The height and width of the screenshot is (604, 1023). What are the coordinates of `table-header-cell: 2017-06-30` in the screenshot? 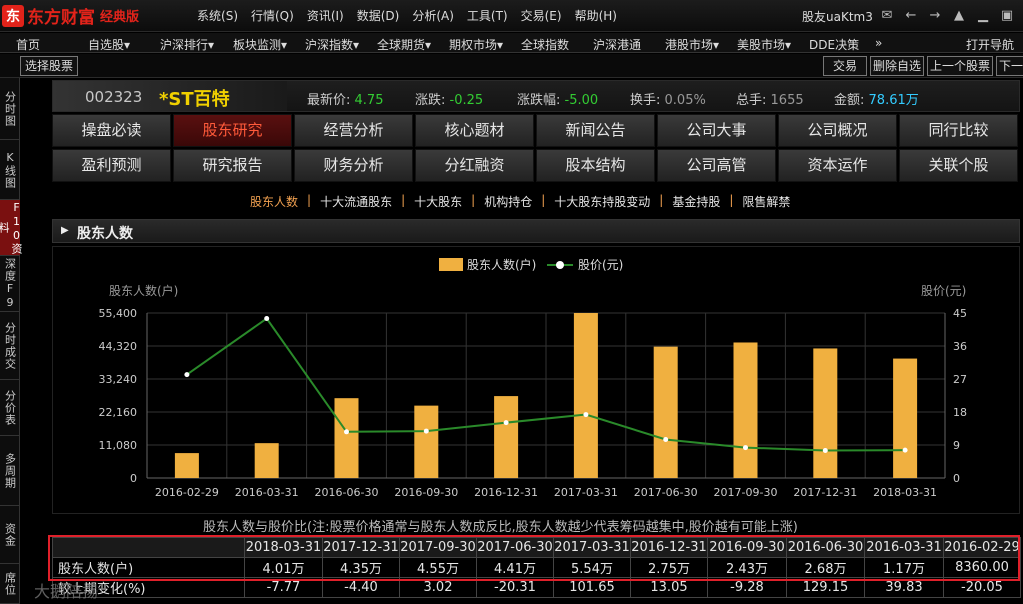 It's located at (515, 547).